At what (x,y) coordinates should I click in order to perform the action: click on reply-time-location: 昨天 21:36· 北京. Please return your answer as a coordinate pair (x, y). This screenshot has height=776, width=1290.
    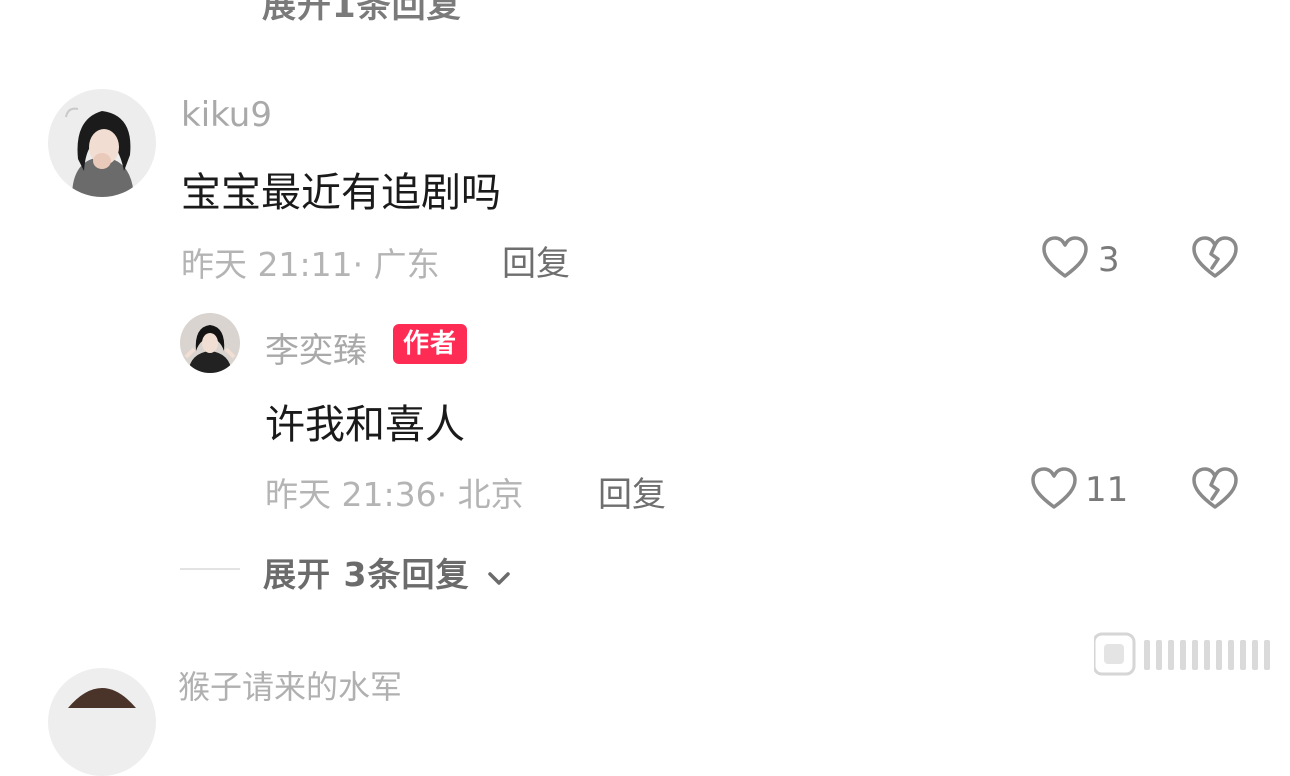
    Looking at the image, I should click on (394, 494).